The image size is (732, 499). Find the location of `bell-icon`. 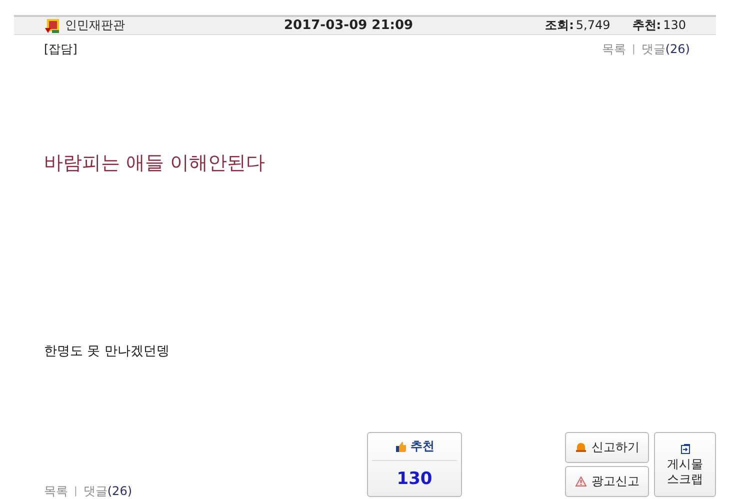

bell-icon is located at coordinates (580, 447).